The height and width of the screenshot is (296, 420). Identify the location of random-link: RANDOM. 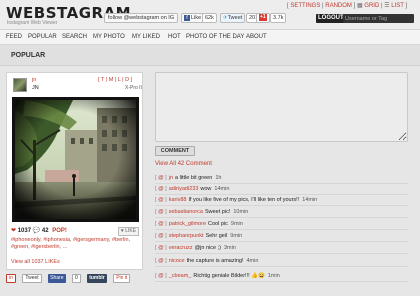
(338, 6).